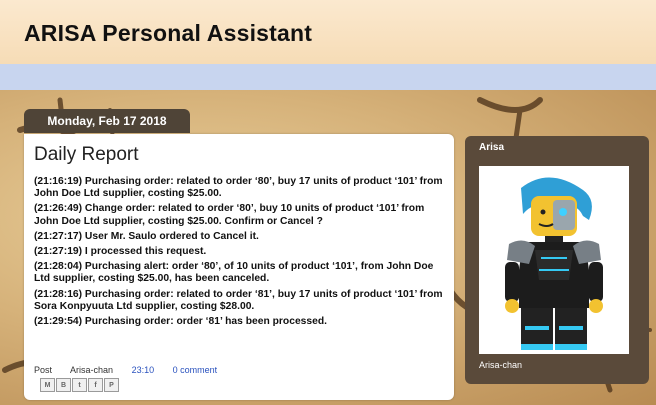 This screenshot has height=405, width=656. I want to click on blog-icon: B, so click(63, 385).